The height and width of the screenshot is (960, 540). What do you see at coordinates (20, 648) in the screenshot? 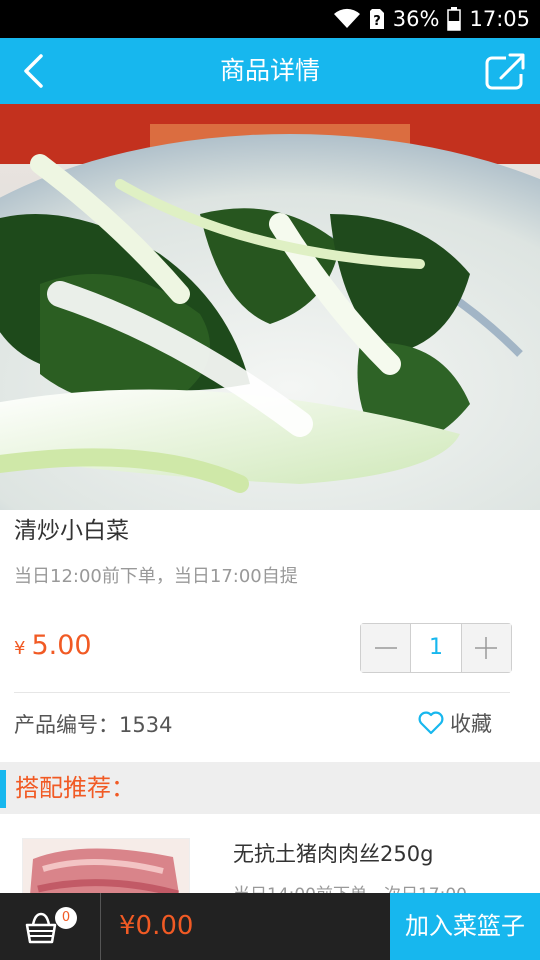
I see `currency-symbol: ¥` at bounding box center [20, 648].